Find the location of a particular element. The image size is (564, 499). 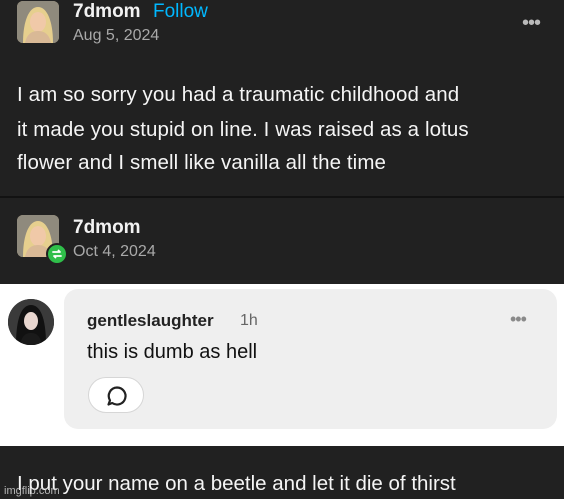

commenter-username: gentleslaughter is located at coordinates (150, 321).